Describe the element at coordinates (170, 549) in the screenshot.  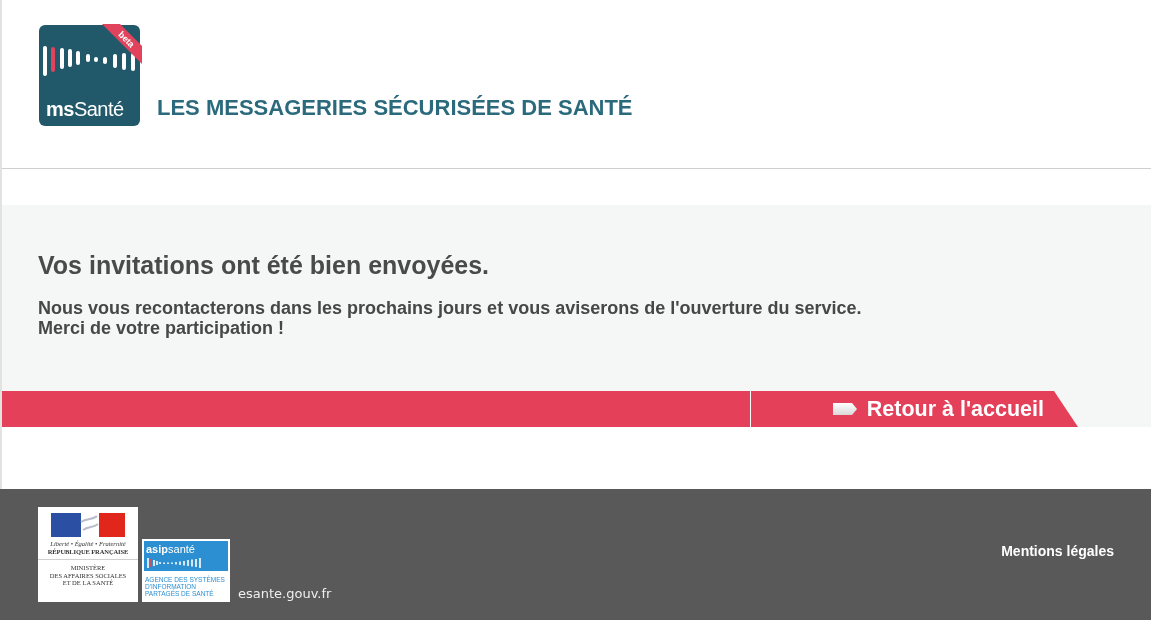
I see `agency-wordmark: asipsanté` at that location.